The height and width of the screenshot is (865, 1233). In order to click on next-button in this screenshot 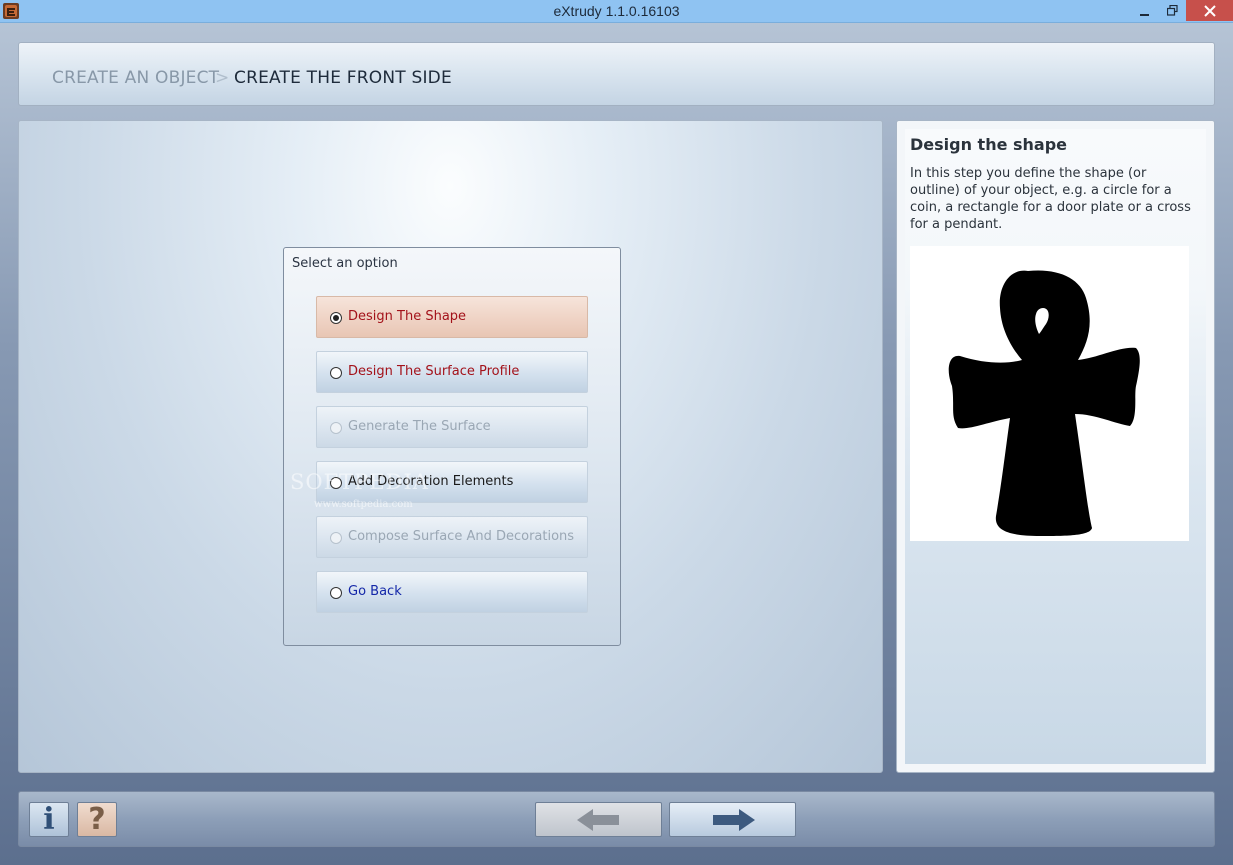, I will do `click(732, 819)`.